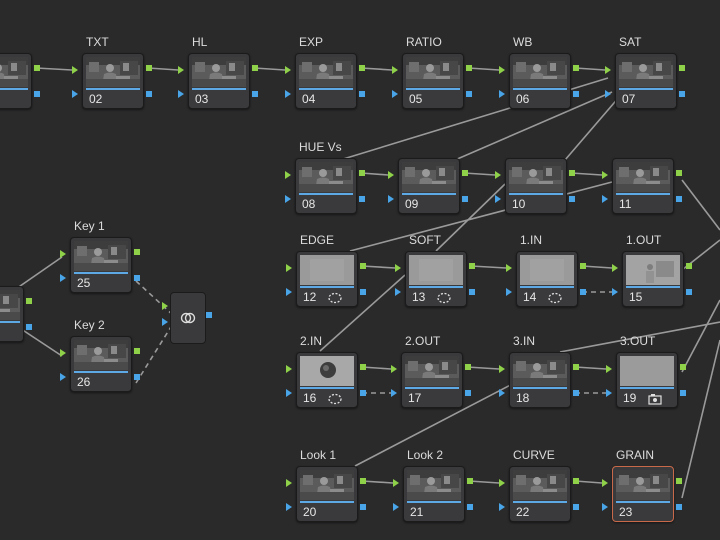 The width and height of the screenshot is (720, 540). I want to click on node-edge: 12, so click(327, 279).